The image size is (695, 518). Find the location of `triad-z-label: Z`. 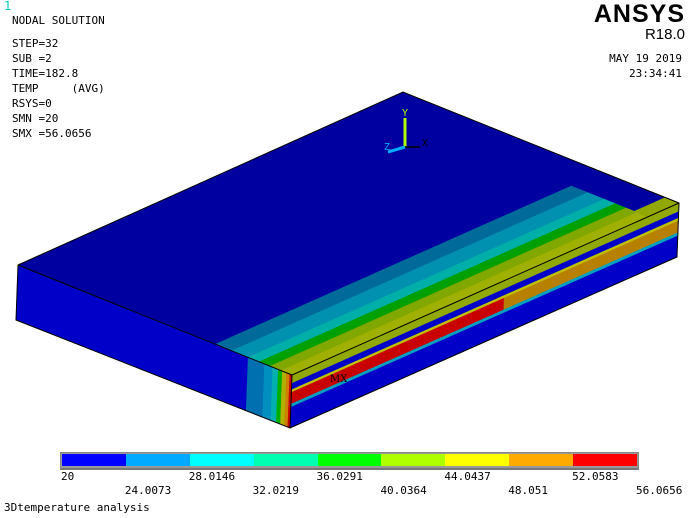

triad-z-label: Z is located at coordinates (387, 147).